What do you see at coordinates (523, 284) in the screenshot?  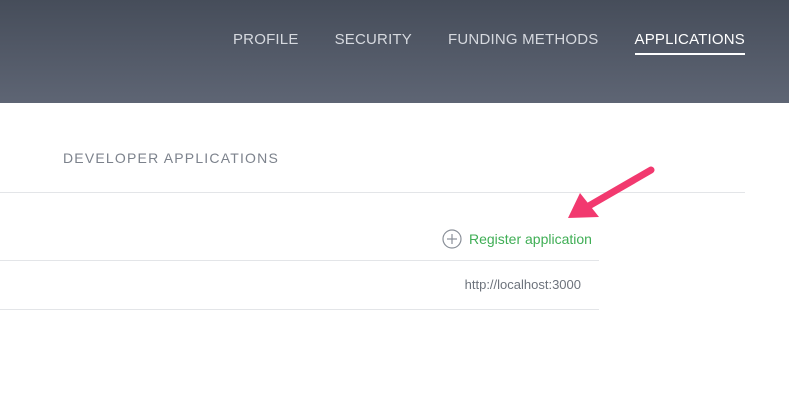 I see `application-url: http://localhost:3000` at bounding box center [523, 284].